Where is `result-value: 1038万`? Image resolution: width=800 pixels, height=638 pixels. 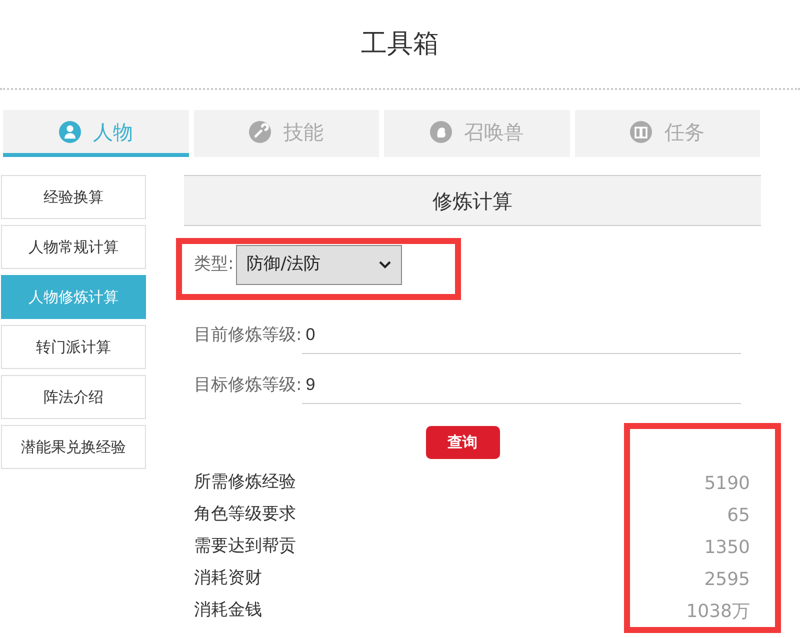 result-value: 1038万 is located at coordinates (718, 612).